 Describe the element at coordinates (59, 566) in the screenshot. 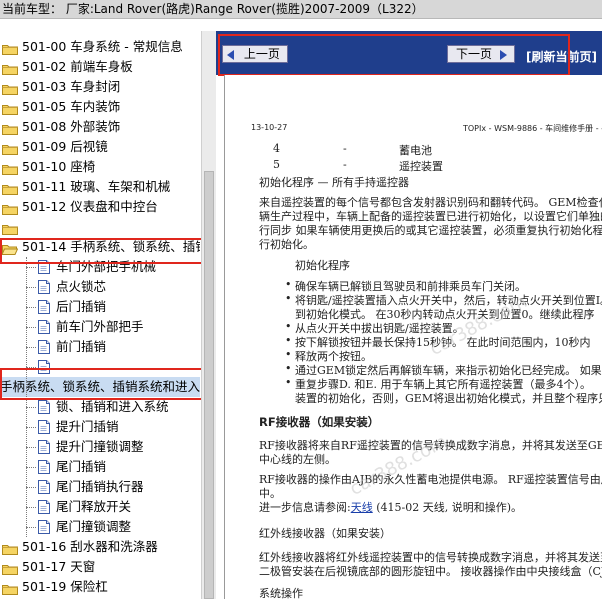

I see `tree-item-label: 501-17 天窗` at that location.